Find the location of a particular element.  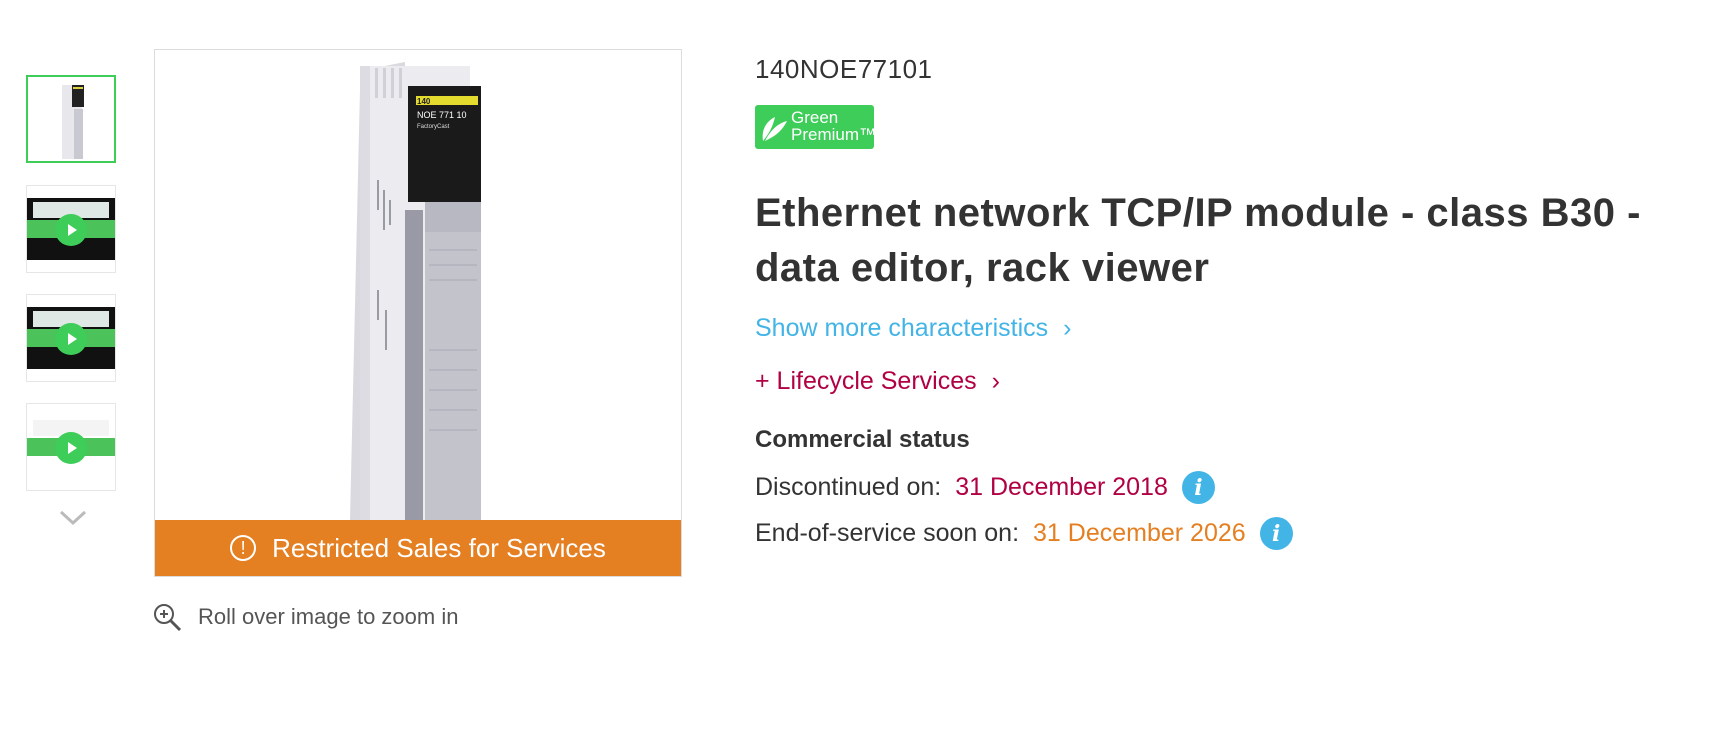

chevron-down-icon is located at coordinates (73, 517).